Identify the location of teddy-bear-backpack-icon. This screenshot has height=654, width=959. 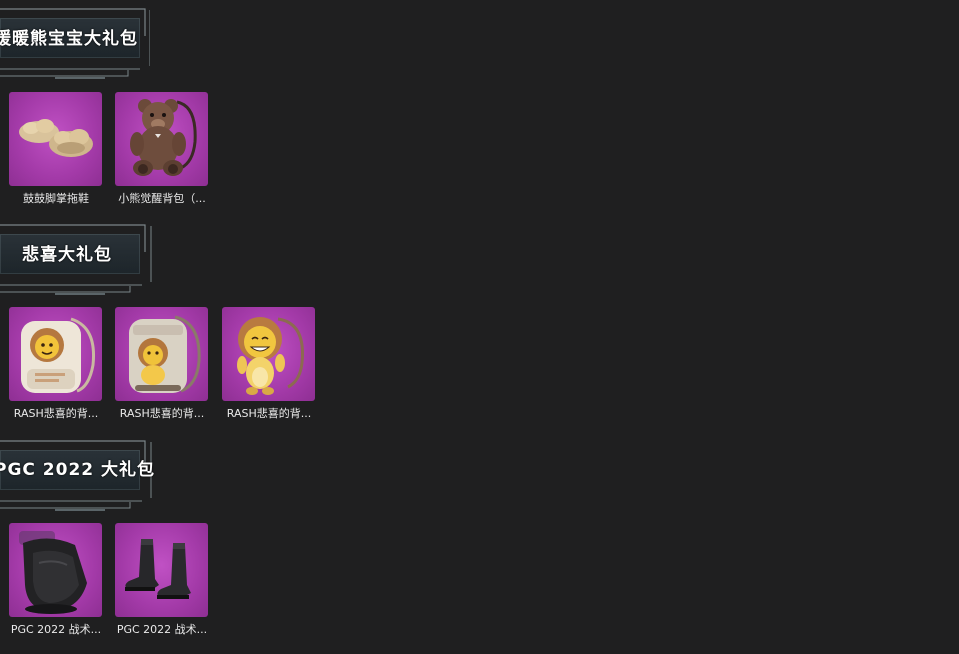
(163, 137).